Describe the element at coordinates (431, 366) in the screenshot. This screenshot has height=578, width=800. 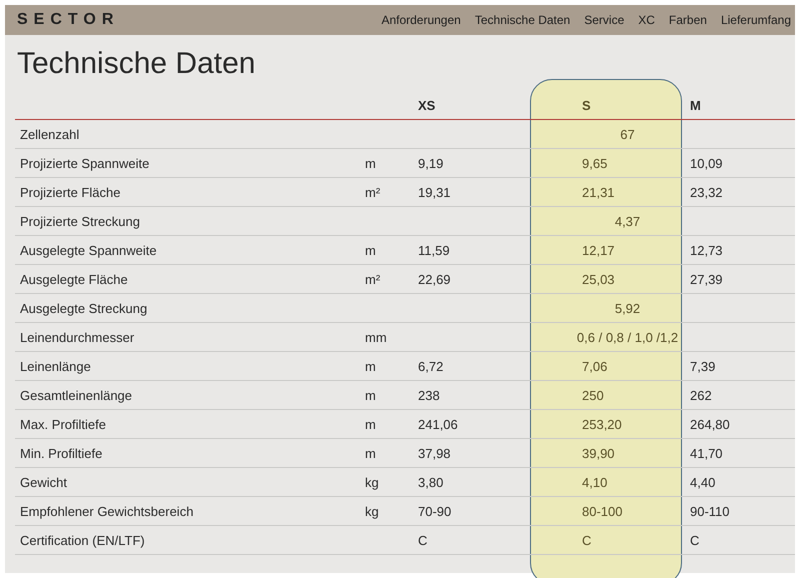
I see `table-cell: 6,72` at that location.